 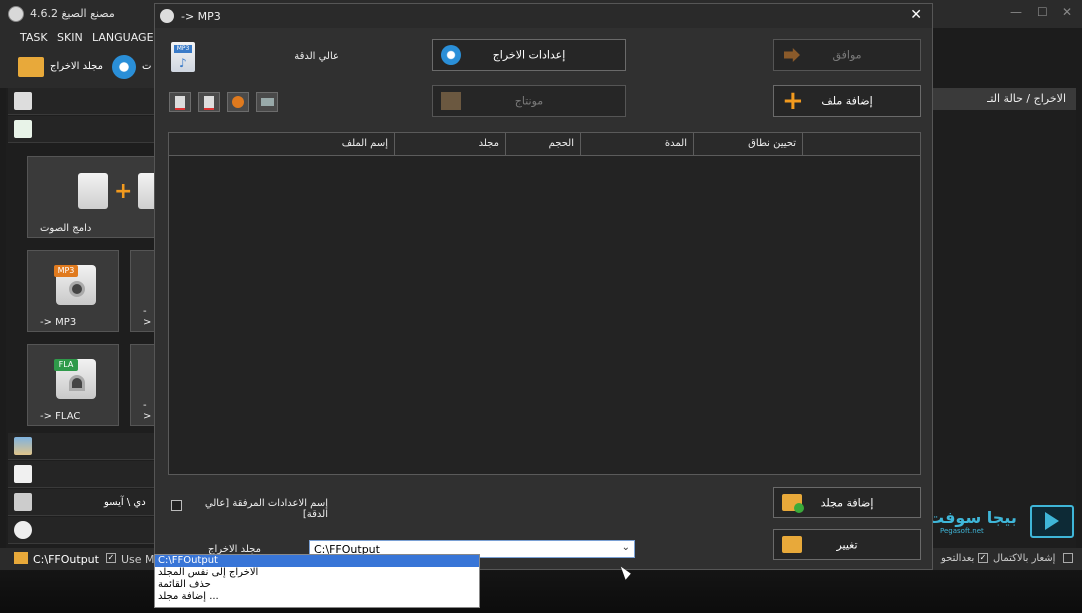 What do you see at coordinates (142, 385) in the screenshot?
I see `tile-partial-2: ->` at bounding box center [142, 385].